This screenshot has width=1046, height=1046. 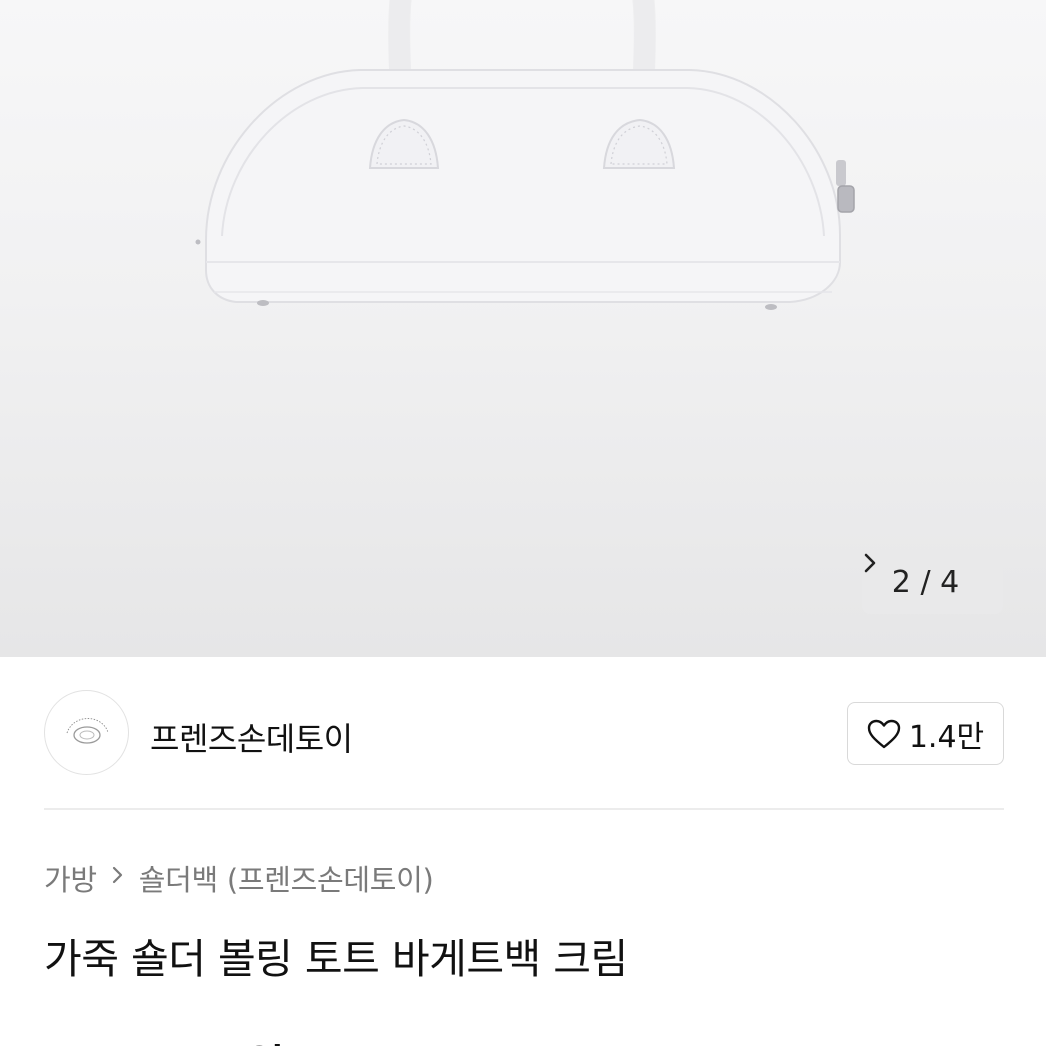 I want to click on product-title: 가죽 숄더 볼링 토트 바게트백 크림, so click(x=336, y=959).